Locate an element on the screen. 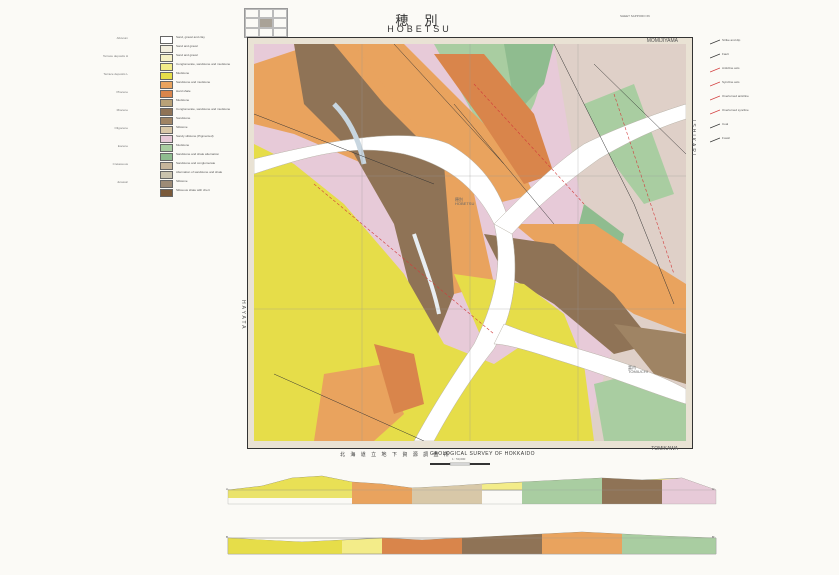 This screenshot has height=575, width=839. legend-label: Sand, gravel and clay is located at coordinates (190, 37).